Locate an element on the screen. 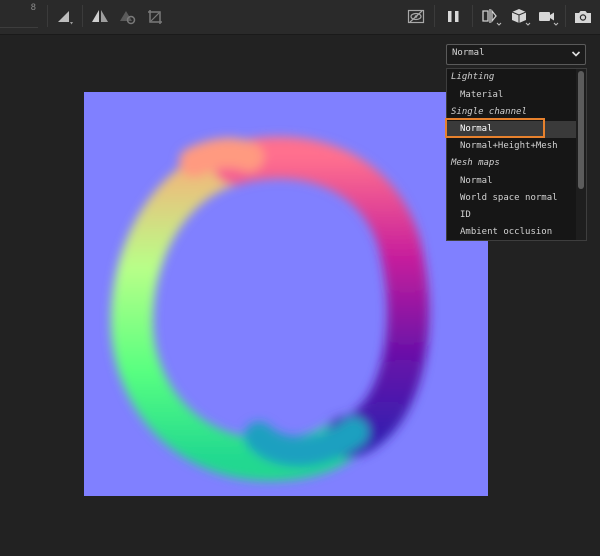 Image resolution: width=600 pixels, height=556 pixels. screenshot-icon is located at coordinates (583, 17).